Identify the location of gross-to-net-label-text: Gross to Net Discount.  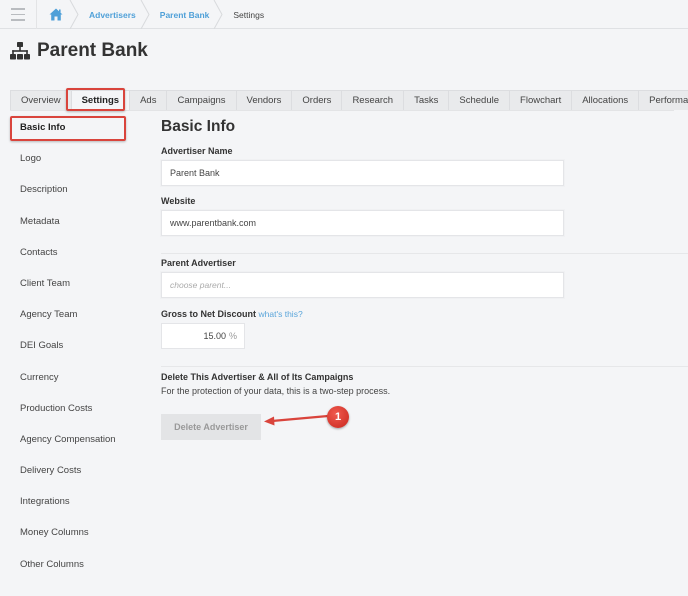
(209, 314).